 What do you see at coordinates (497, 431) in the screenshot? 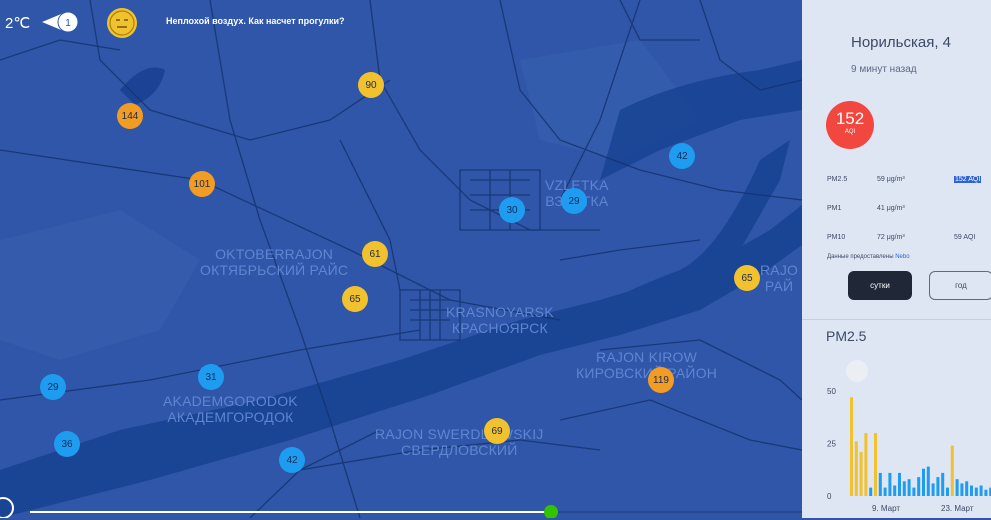
I see `aqi-marker: 69` at bounding box center [497, 431].